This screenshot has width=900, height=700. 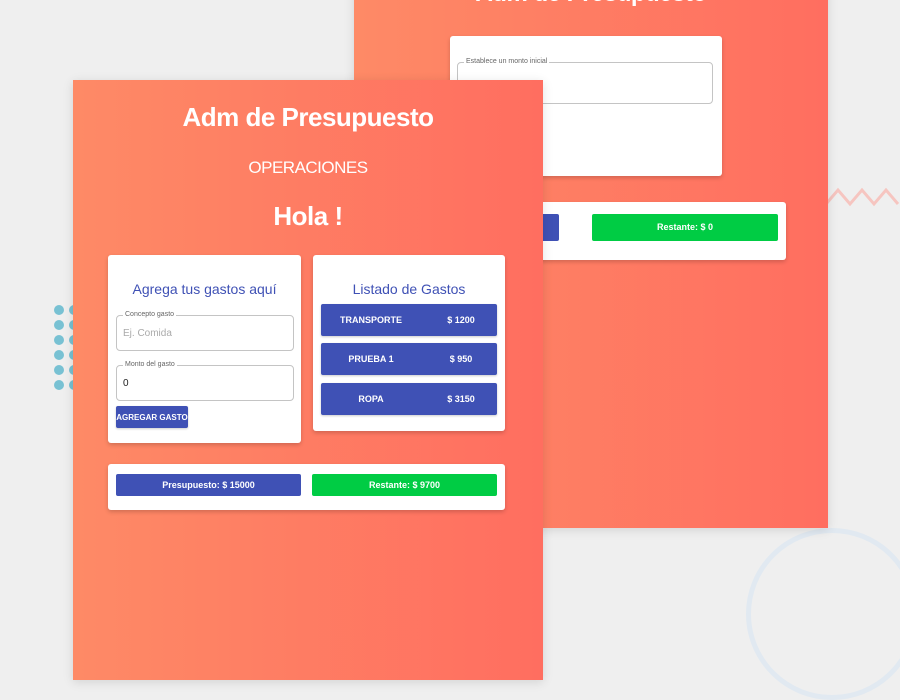 I want to click on expense-list-title: Listado de Gastos, so click(x=409, y=289).